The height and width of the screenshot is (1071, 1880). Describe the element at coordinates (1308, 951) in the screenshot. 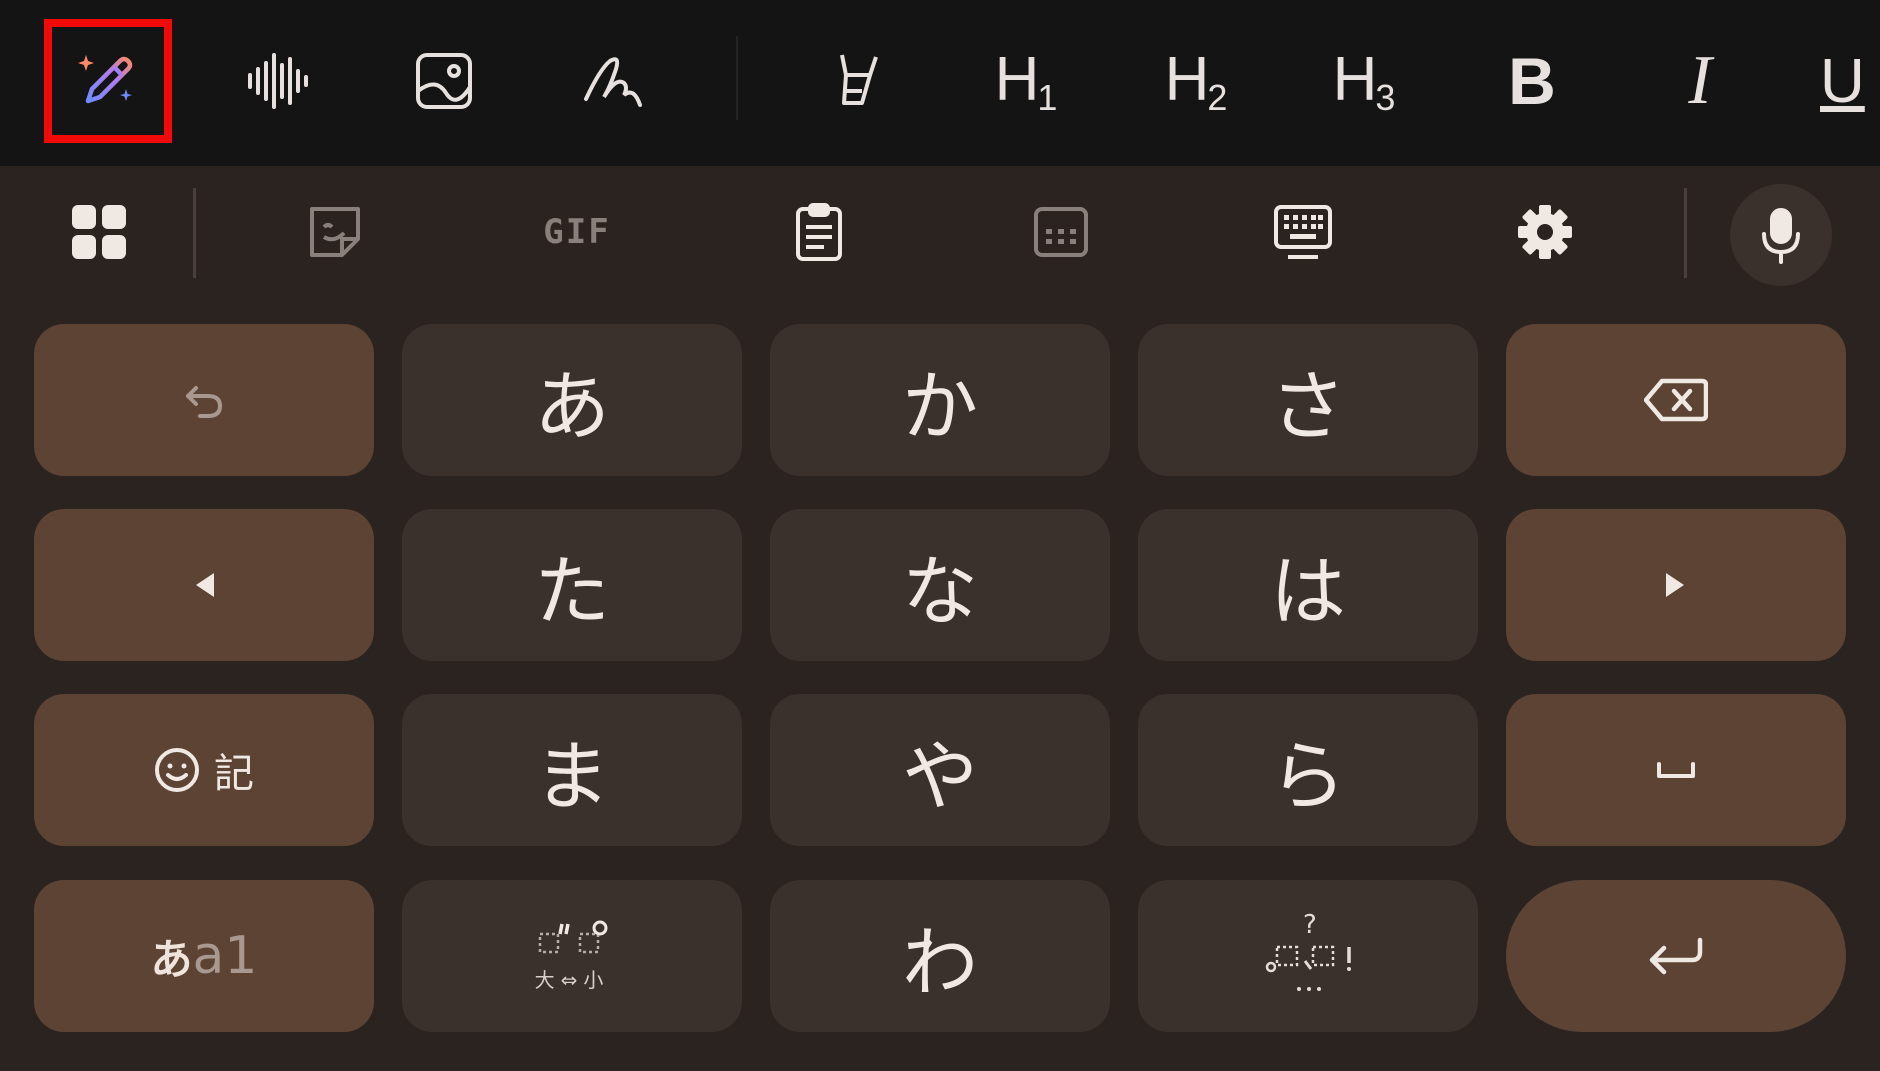

I see `punctuation-icon: ?` at that location.